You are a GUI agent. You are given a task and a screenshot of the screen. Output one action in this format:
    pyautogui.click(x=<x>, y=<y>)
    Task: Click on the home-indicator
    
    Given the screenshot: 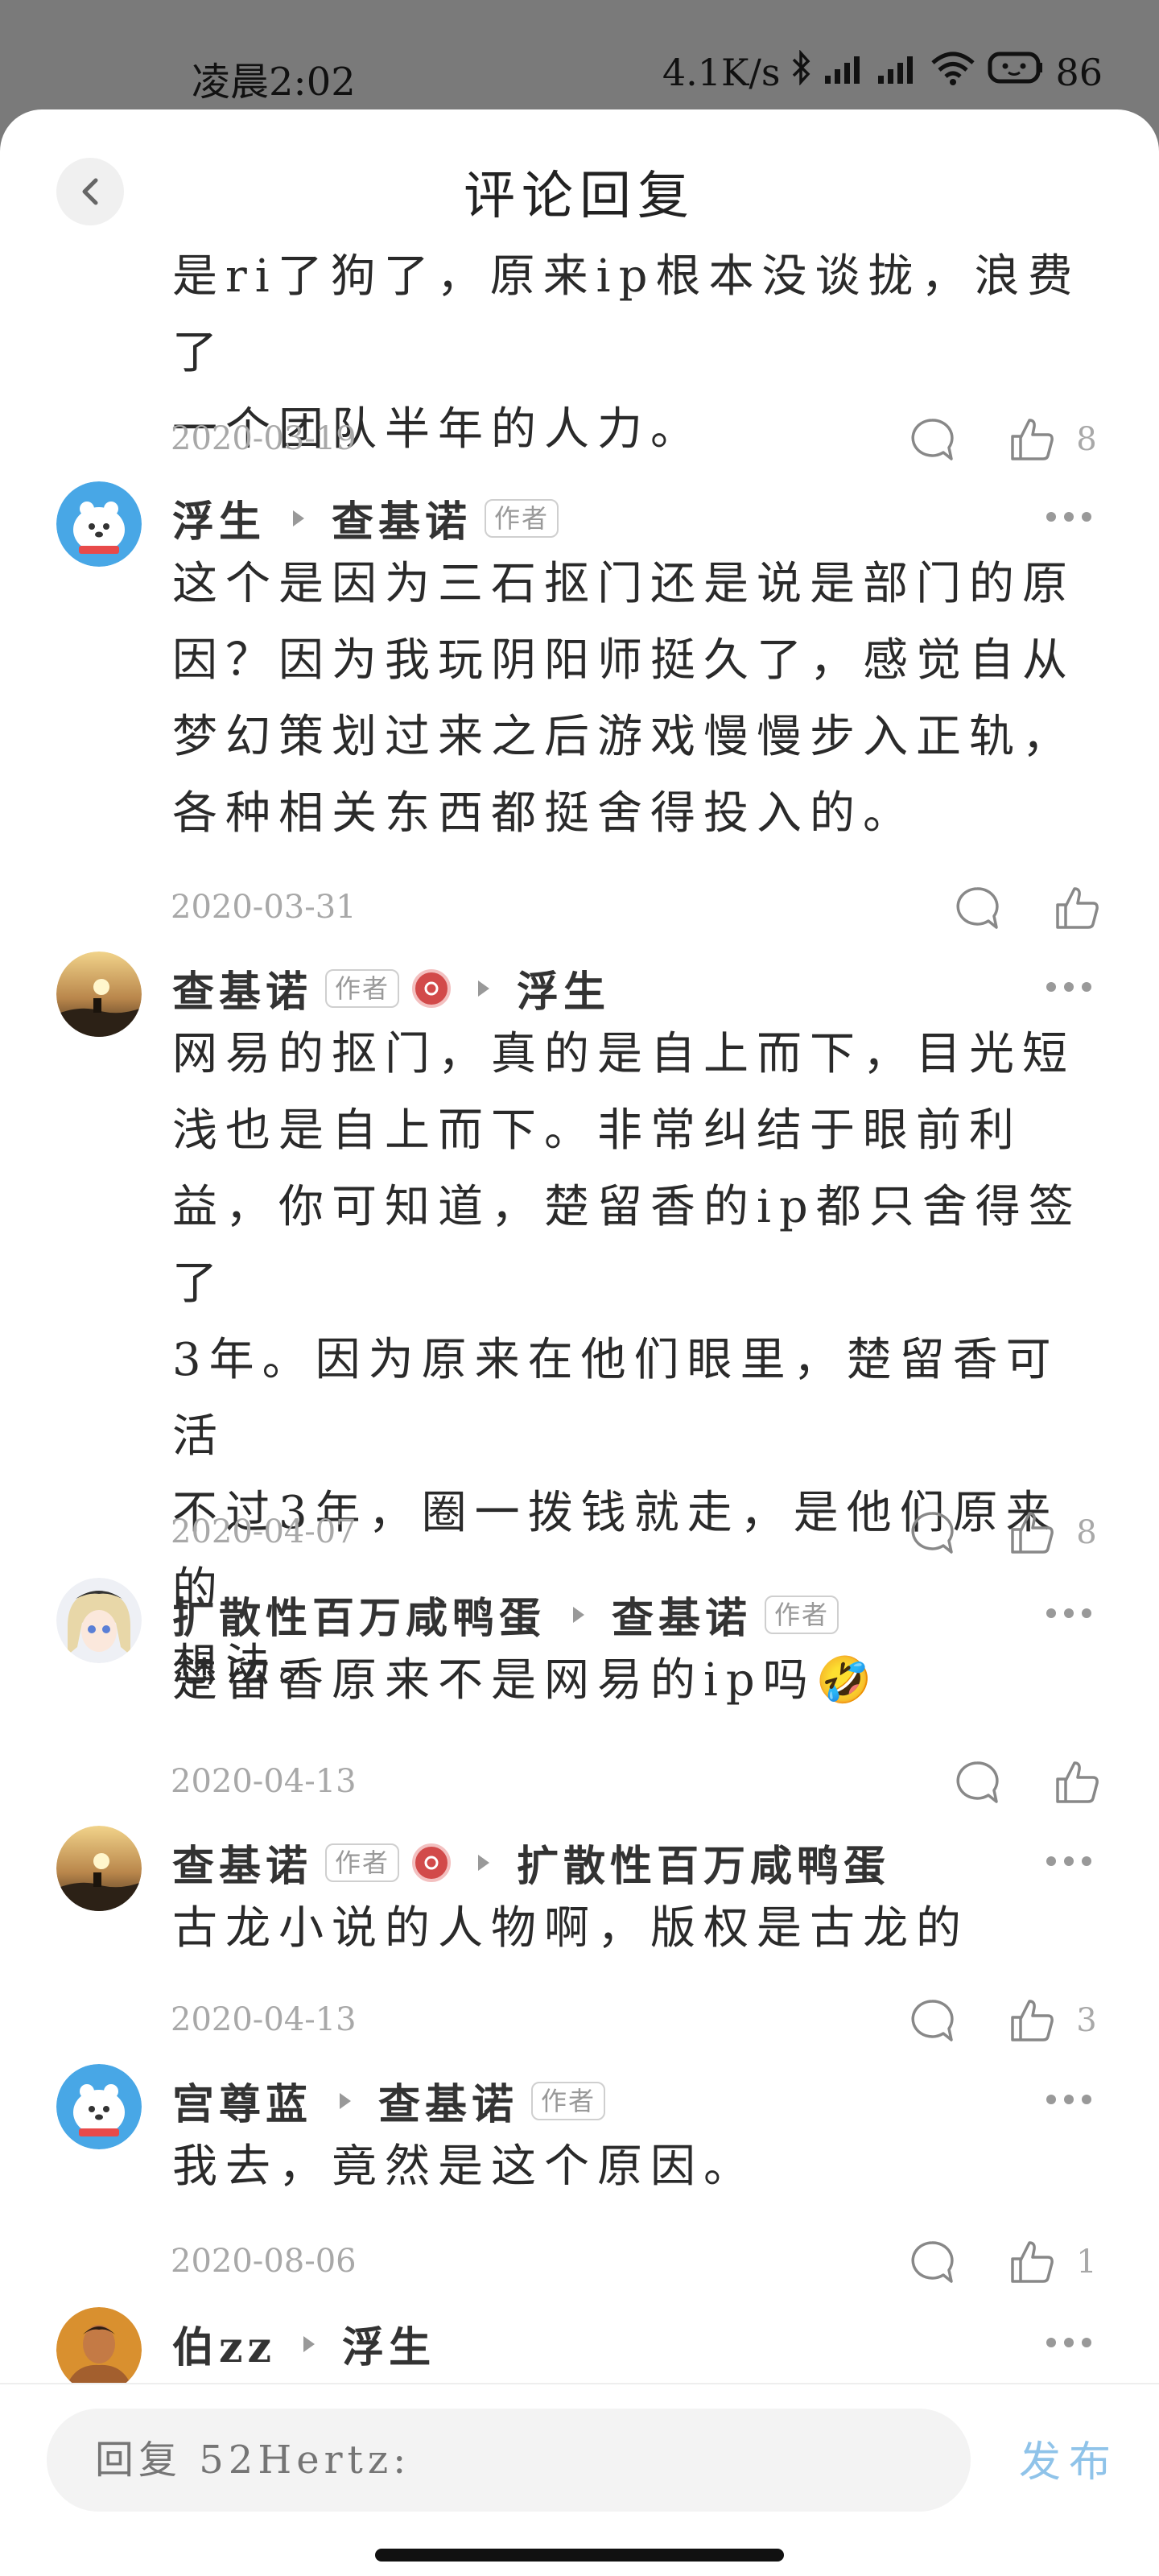 What is the action you would take?
    pyautogui.click(x=579, y=2555)
    